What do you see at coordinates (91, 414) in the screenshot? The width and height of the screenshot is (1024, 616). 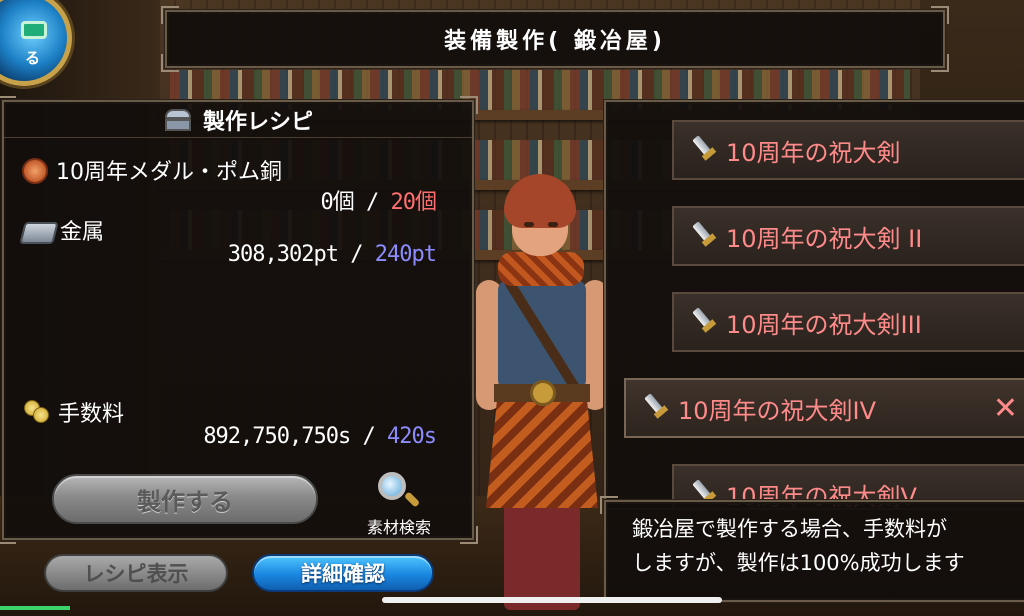 I see `fee-name: 手数料` at bounding box center [91, 414].